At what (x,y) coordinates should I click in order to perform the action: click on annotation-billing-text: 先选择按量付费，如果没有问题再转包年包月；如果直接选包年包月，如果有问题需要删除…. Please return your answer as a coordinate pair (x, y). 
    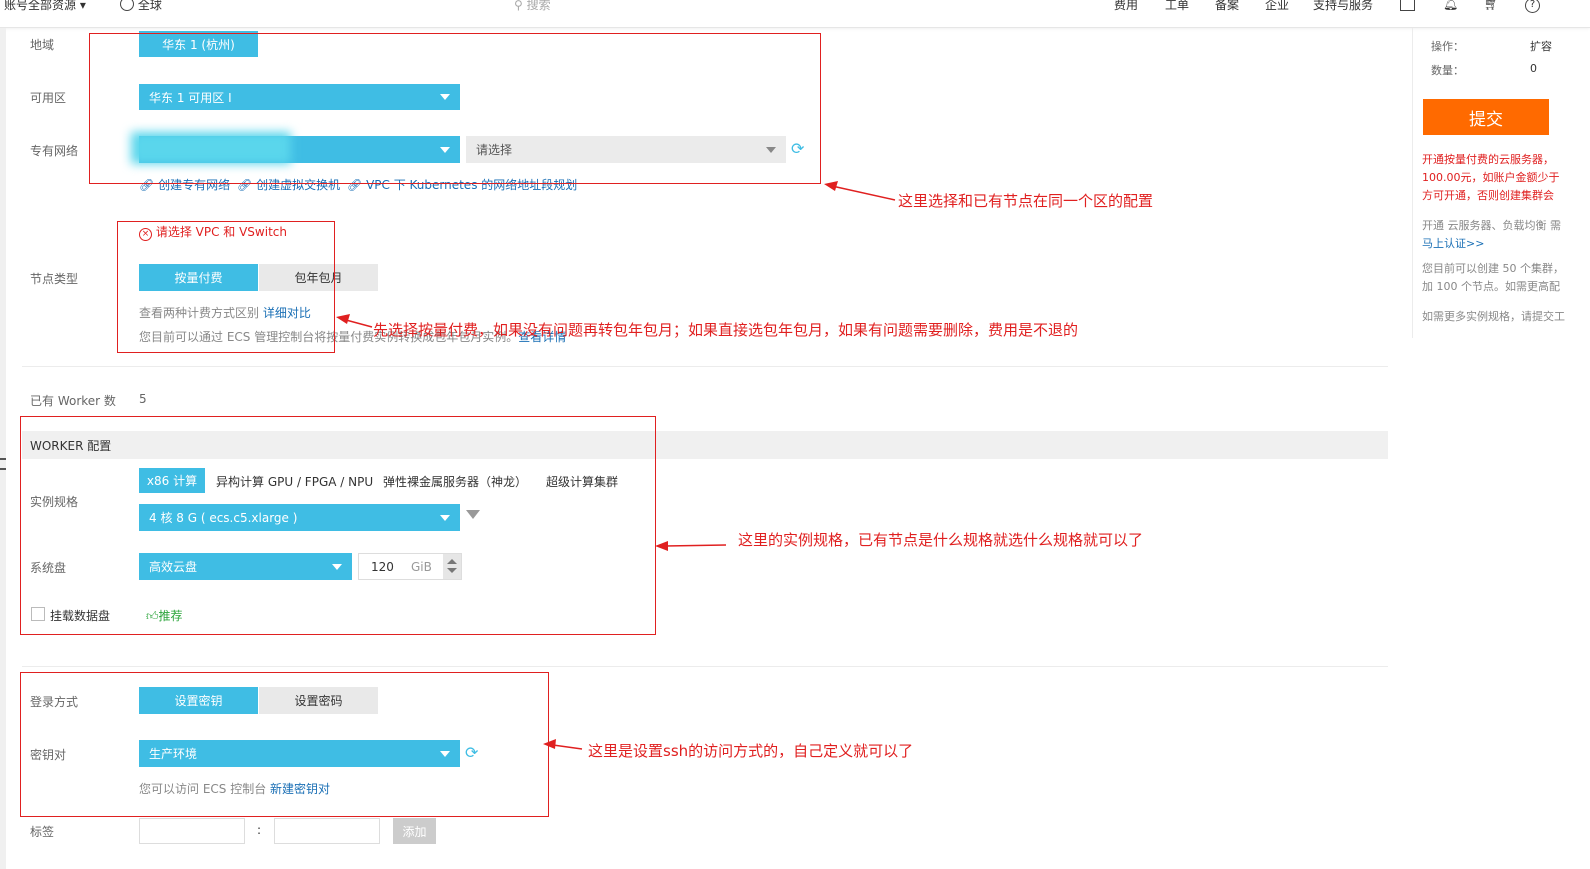
    Looking at the image, I should click on (726, 330).